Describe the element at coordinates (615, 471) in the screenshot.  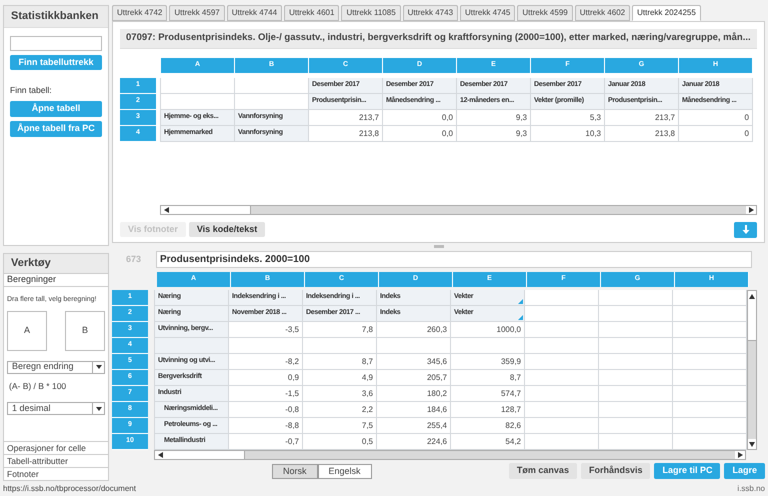
I see `action-button: Forhåndsvis` at that location.